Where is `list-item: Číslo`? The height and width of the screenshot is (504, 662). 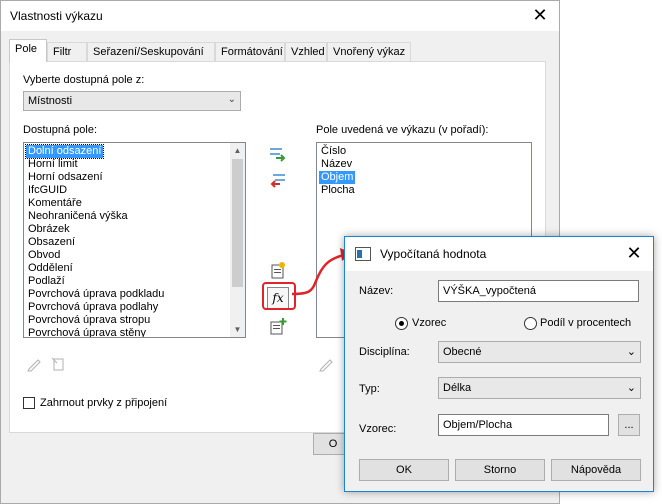
list-item: Číslo is located at coordinates (333, 151).